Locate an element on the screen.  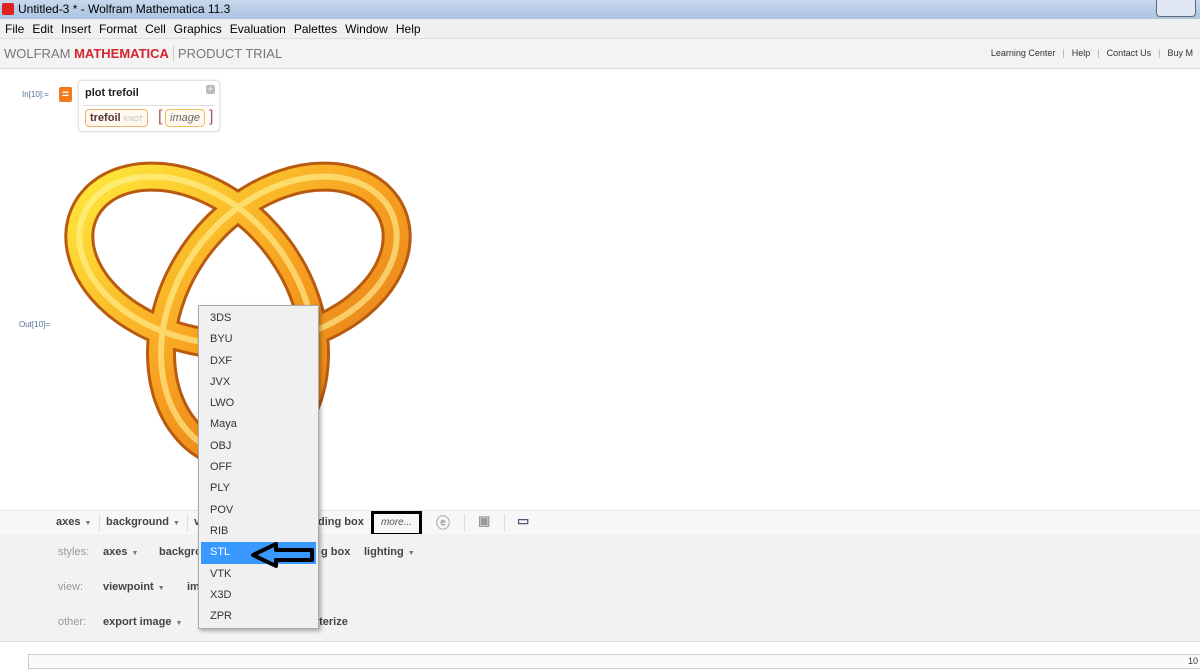
other-export-image: export image ▼ is located at coordinates (142, 622).